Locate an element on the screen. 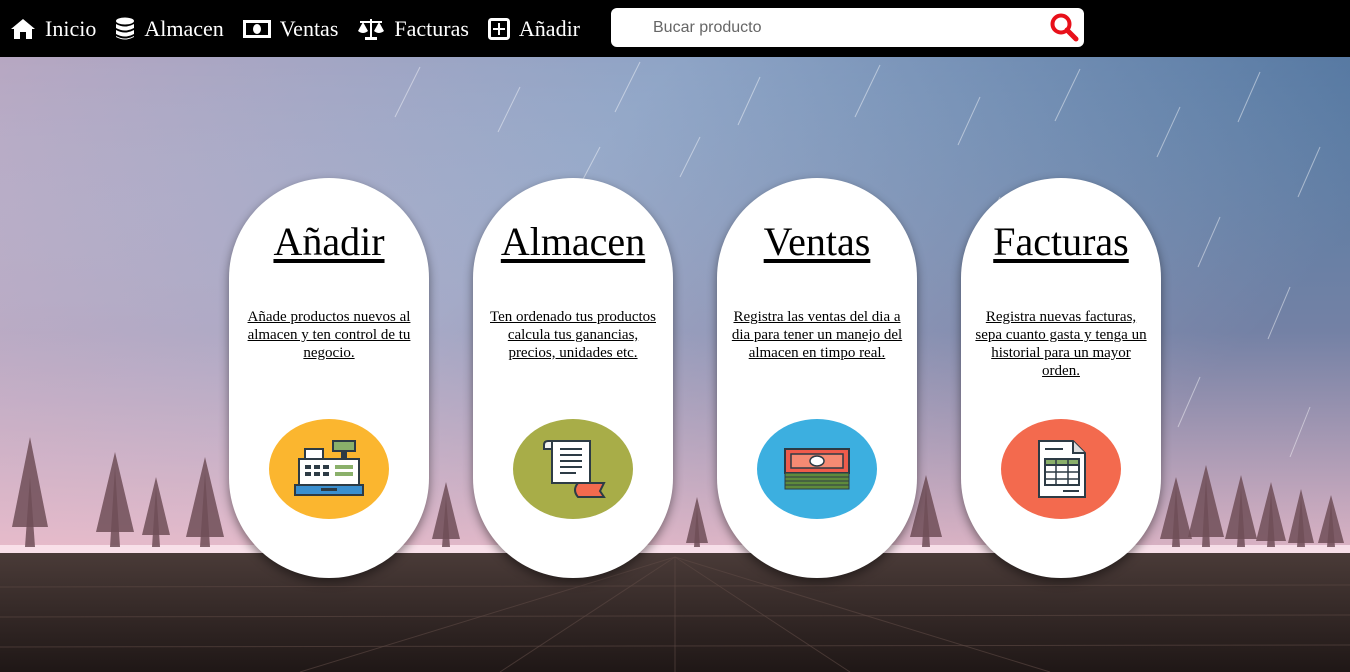  search-button is located at coordinates (1064, 27).